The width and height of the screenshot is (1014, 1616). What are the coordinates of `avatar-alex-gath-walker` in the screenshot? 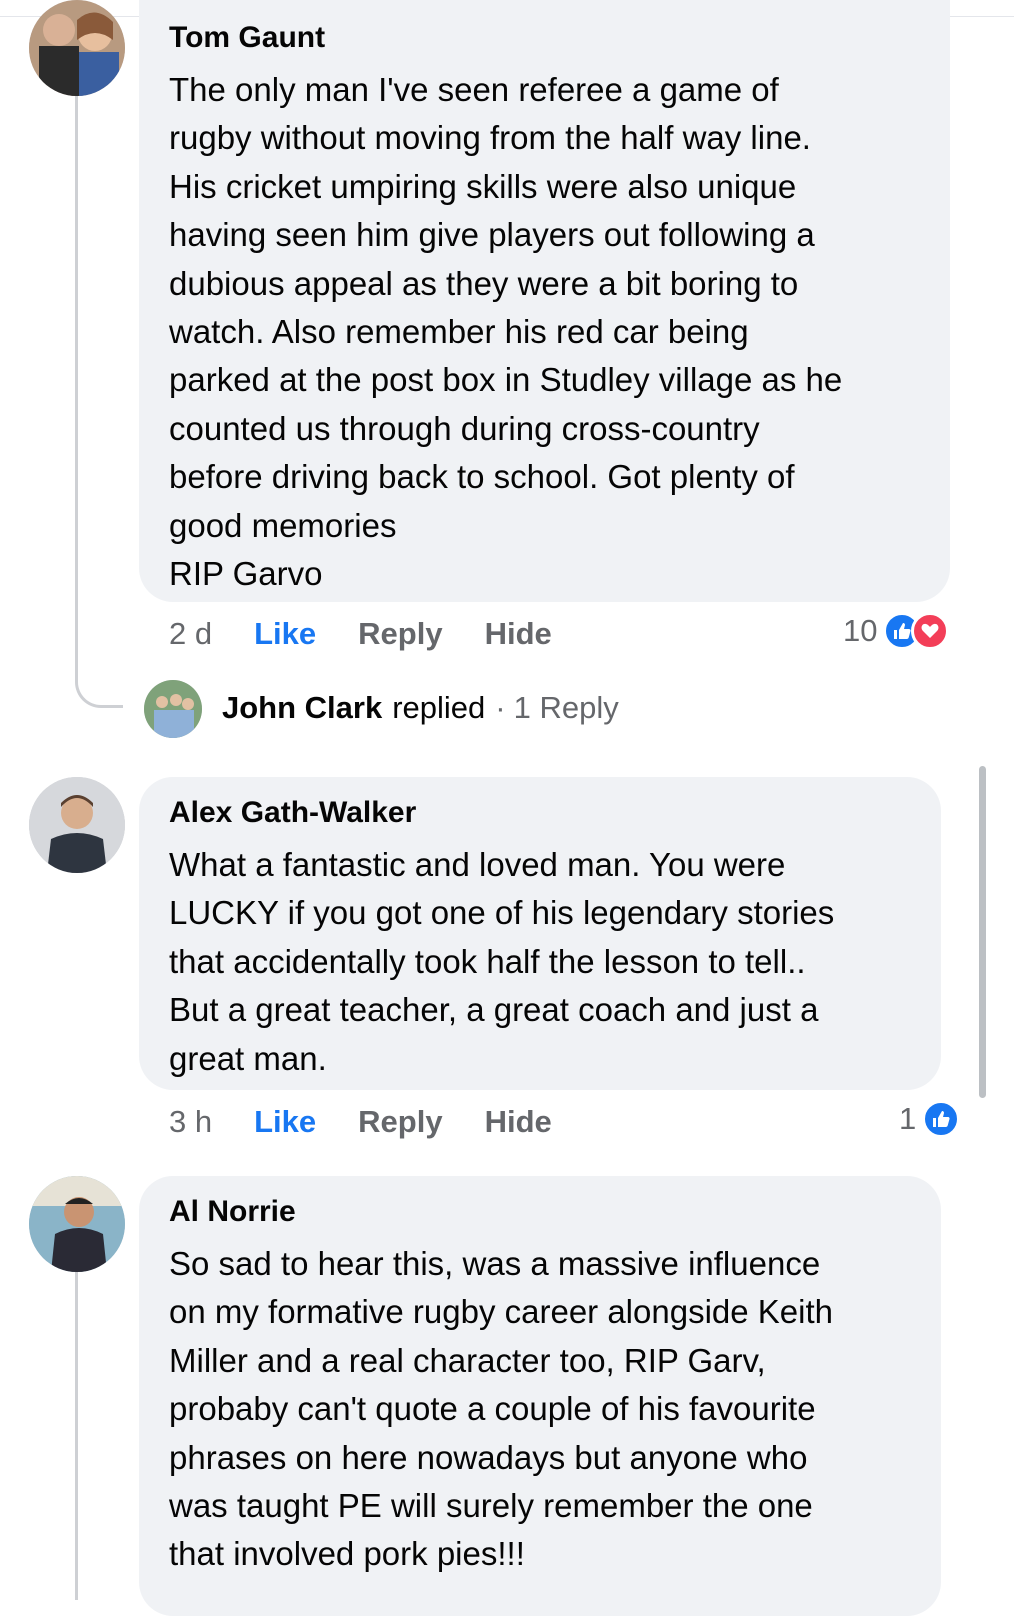 It's located at (77, 825).